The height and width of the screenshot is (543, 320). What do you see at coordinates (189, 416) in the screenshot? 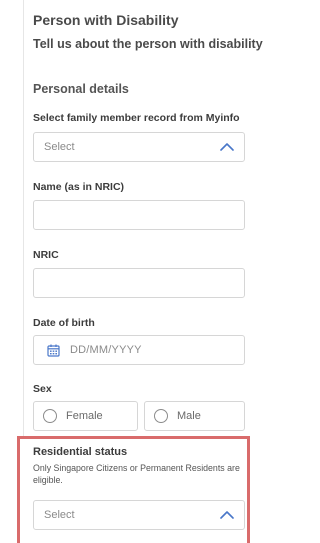
I see `sex-option-male-label: Male` at bounding box center [189, 416].